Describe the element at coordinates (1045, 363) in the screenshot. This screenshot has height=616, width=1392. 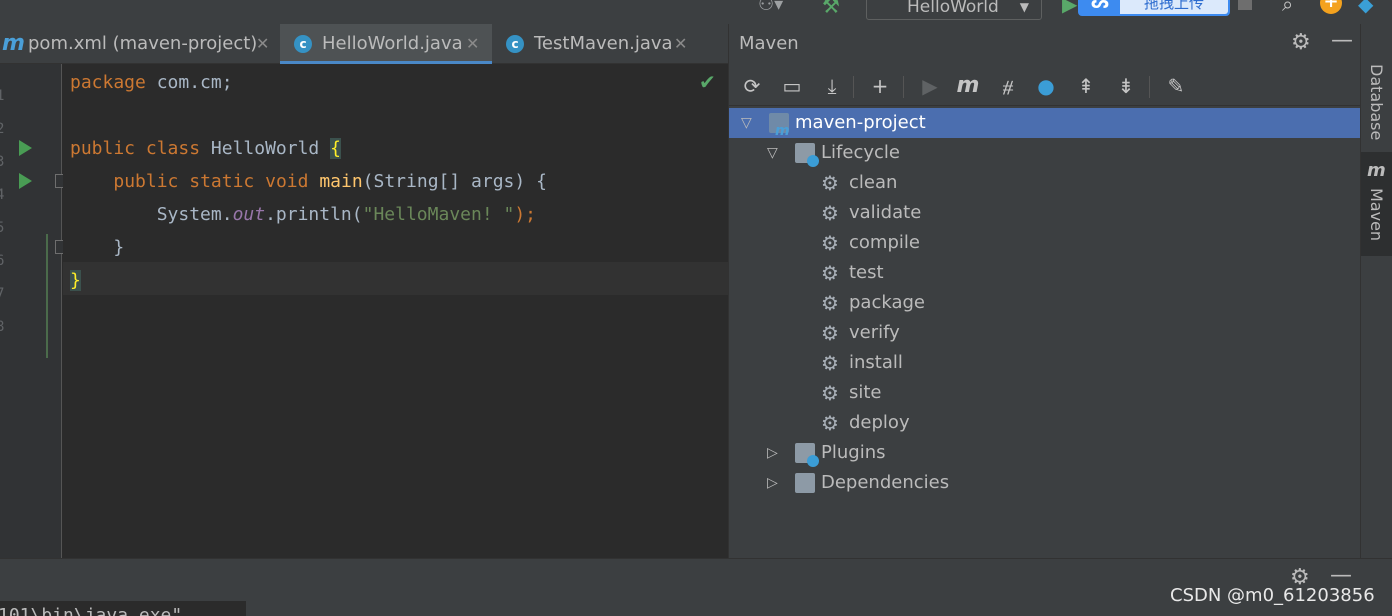
I see `tree-item-phase: ⚙ install` at that location.